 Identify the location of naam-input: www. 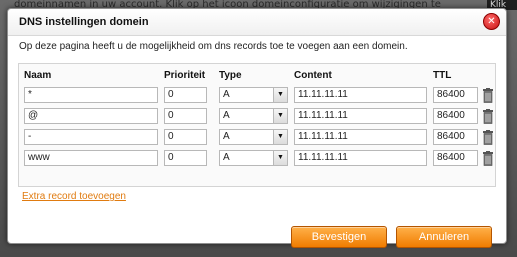
(91, 158).